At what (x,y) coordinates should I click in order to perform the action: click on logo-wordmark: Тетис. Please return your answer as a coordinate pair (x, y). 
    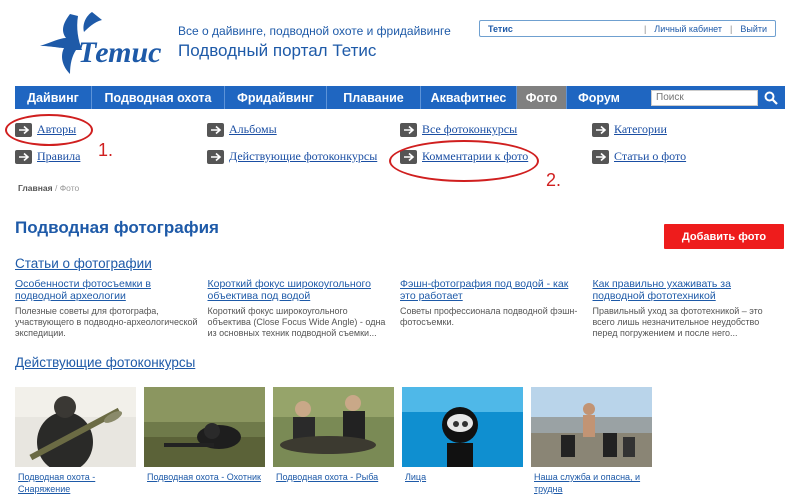
    Looking at the image, I should click on (120, 52).